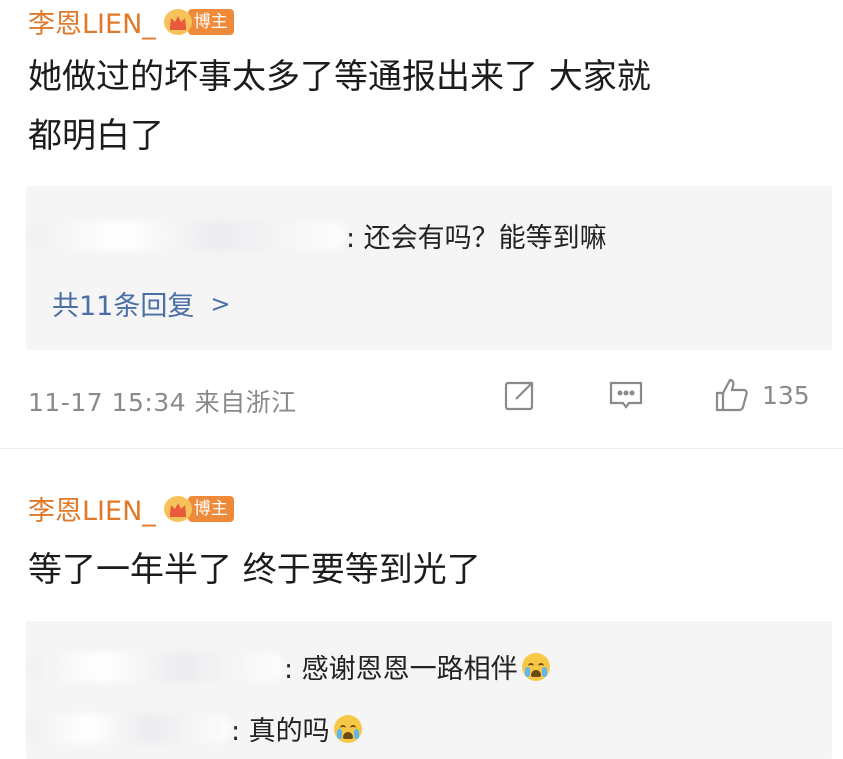 The height and width of the screenshot is (759, 843). I want to click on view-all-replies-link: 共11条回复 >, so click(141, 303).